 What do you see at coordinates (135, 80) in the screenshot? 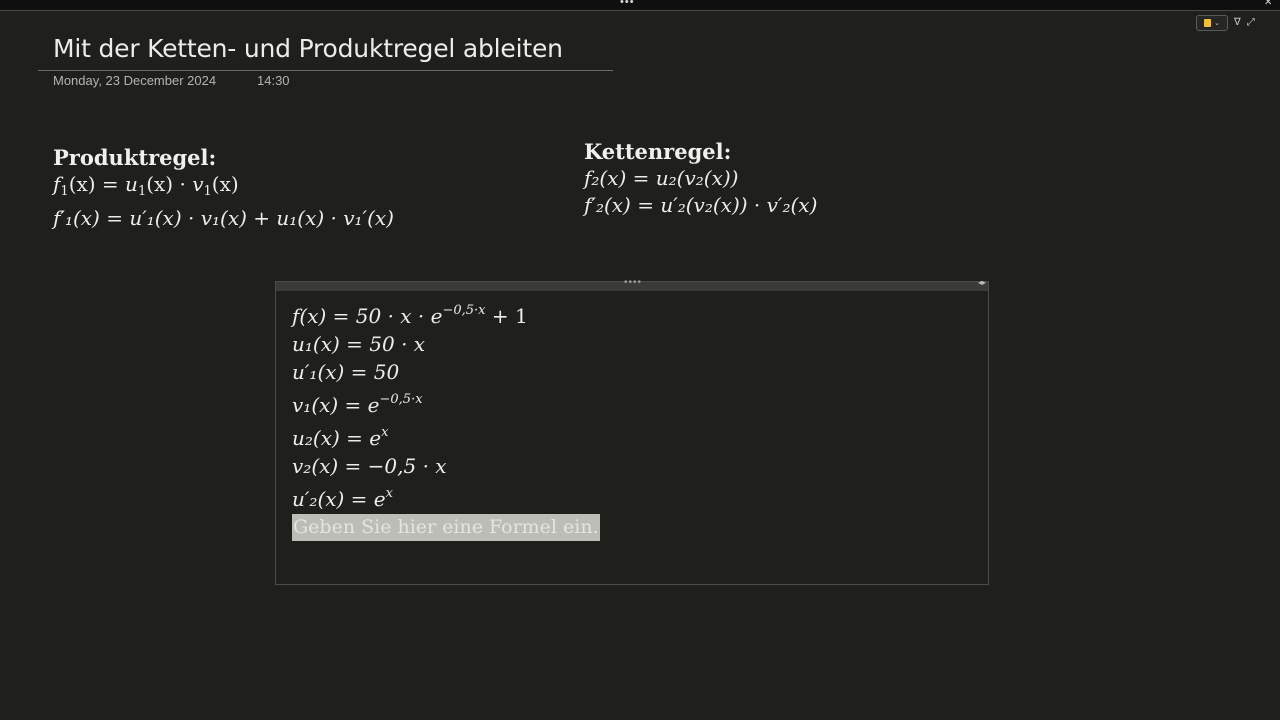
I see `page-date: Monday, 23 December 2024` at bounding box center [135, 80].